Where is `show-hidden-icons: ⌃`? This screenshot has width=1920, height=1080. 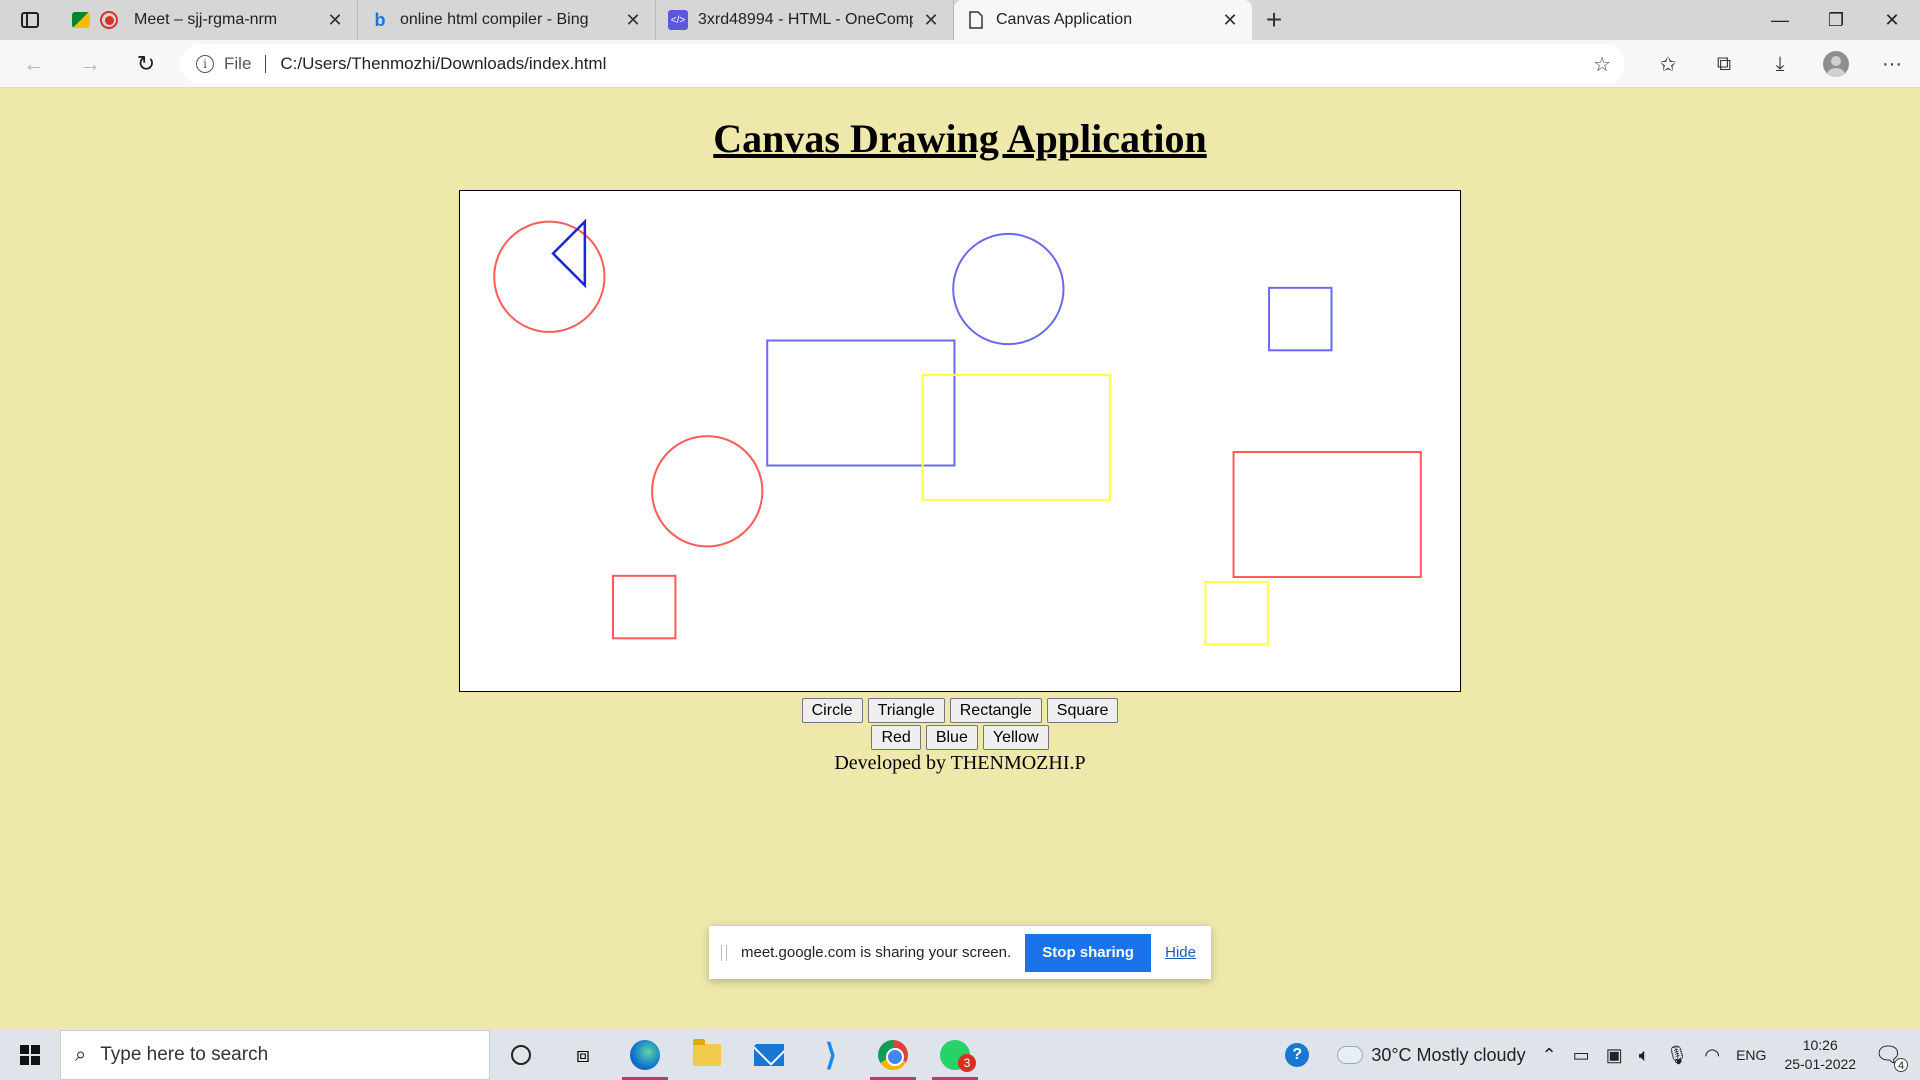
show-hidden-icons: ⌃ is located at coordinates (1549, 1055).